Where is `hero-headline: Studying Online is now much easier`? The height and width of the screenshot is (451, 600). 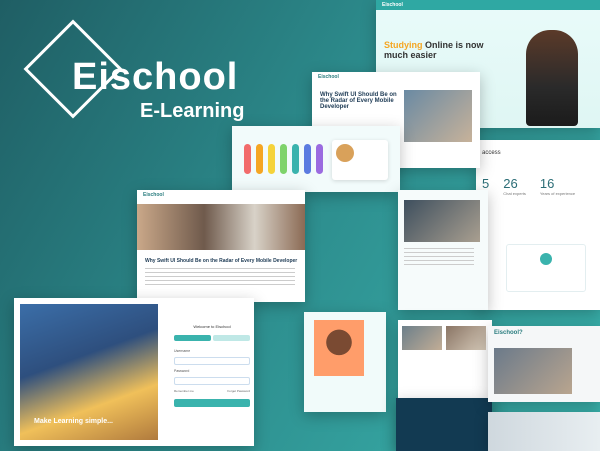 hero-headline: Studying Online is now much easier is located at coordinates (439, 50).